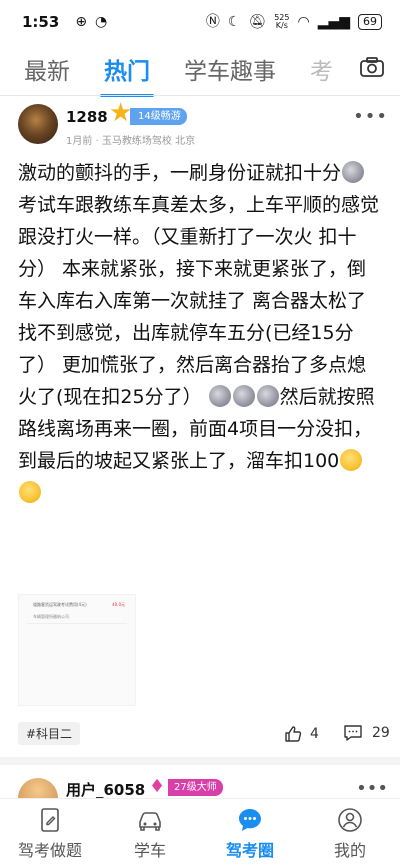 The image size is (400, 867). What do you see at coordinates (131, 141) in the screenshot?
I see `post-meta: 1月前 · 玉马教练场驾校 北京` at bounding box center [131, 141].